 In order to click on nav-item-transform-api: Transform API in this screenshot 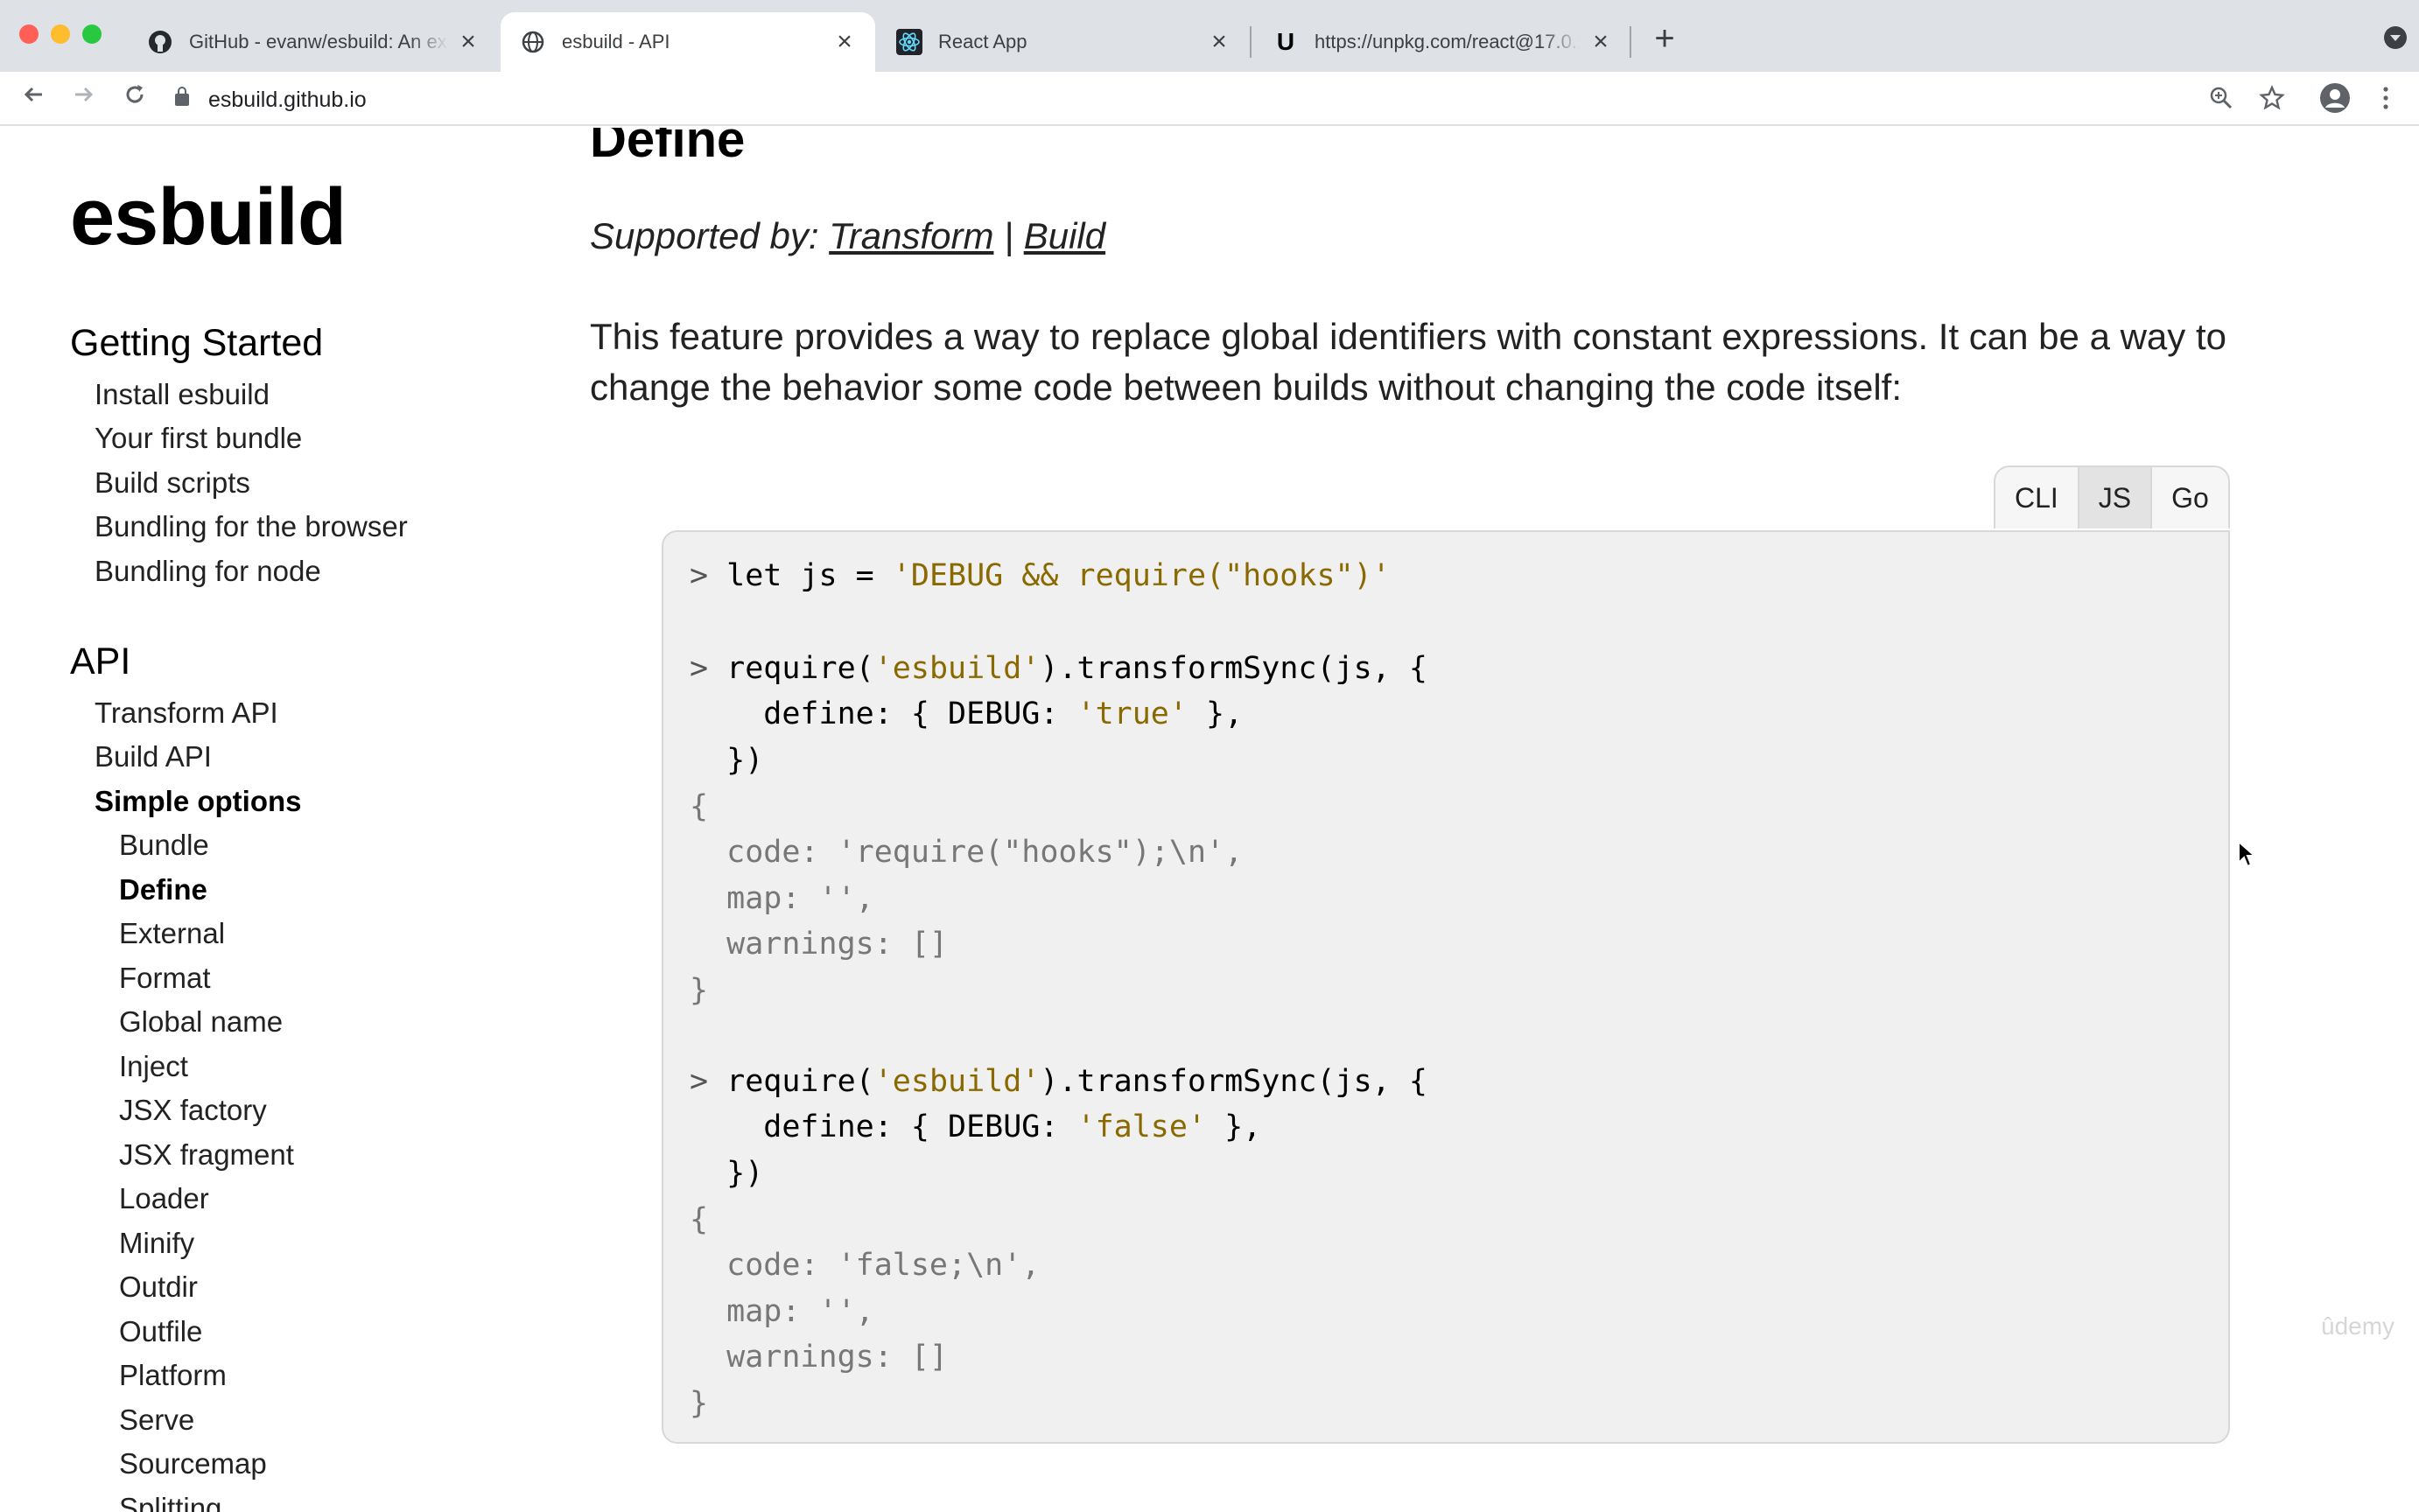, I will do `click(186, 713)`.